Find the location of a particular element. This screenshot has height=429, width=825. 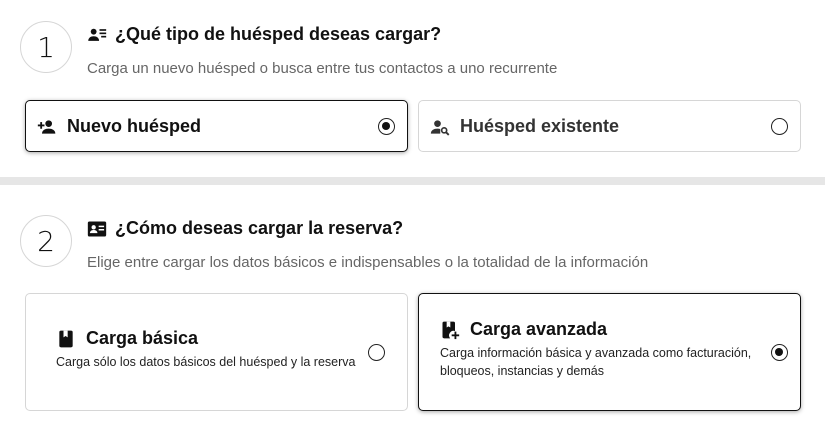

person-list-icon is located at coordinates (97, 34).